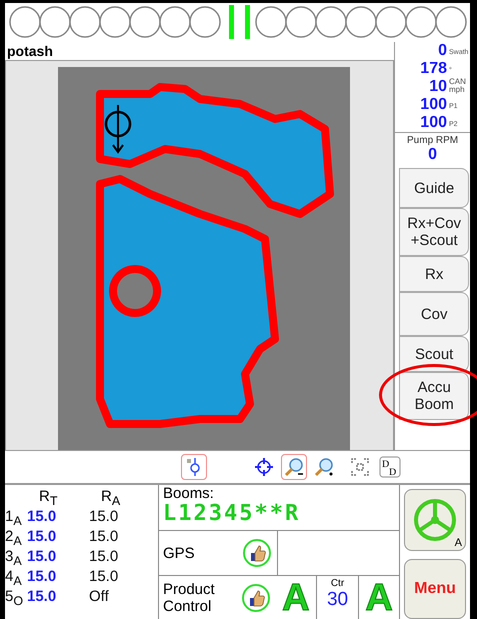 This screenshot has width=477, height=619. What do you see at coordinates (324, 467) in the screenshot?
I see `zoom-out-icon` at bounding box center [324, 467].